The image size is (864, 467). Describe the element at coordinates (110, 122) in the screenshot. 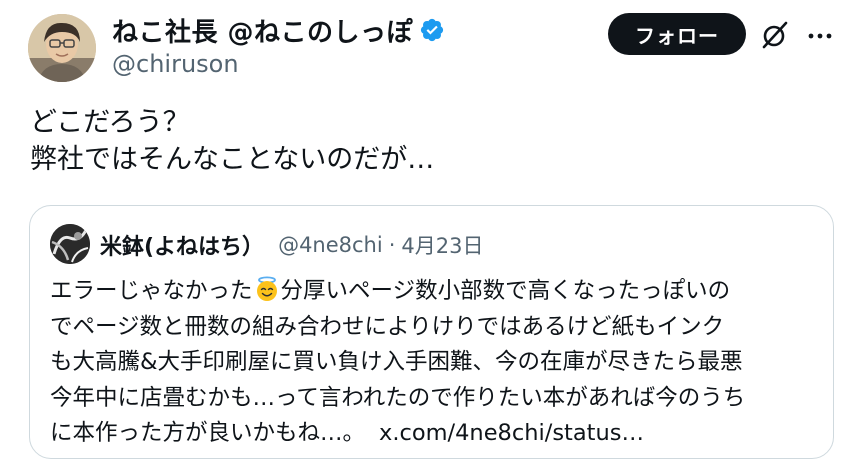

I see `post-text-line: どこだろう？` at that location.